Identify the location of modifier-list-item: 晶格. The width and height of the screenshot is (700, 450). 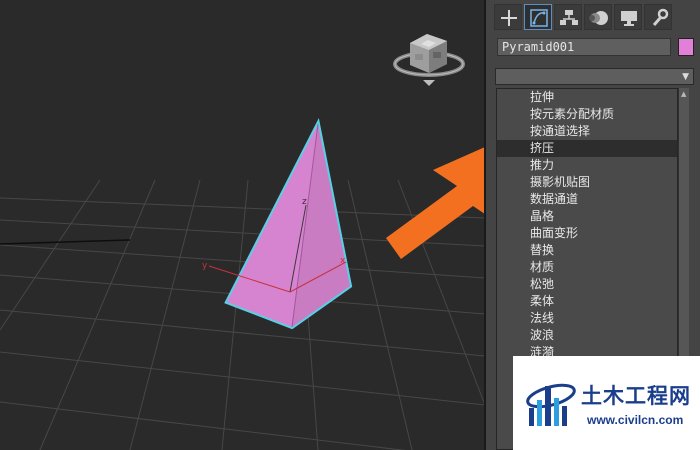
(587, 216).